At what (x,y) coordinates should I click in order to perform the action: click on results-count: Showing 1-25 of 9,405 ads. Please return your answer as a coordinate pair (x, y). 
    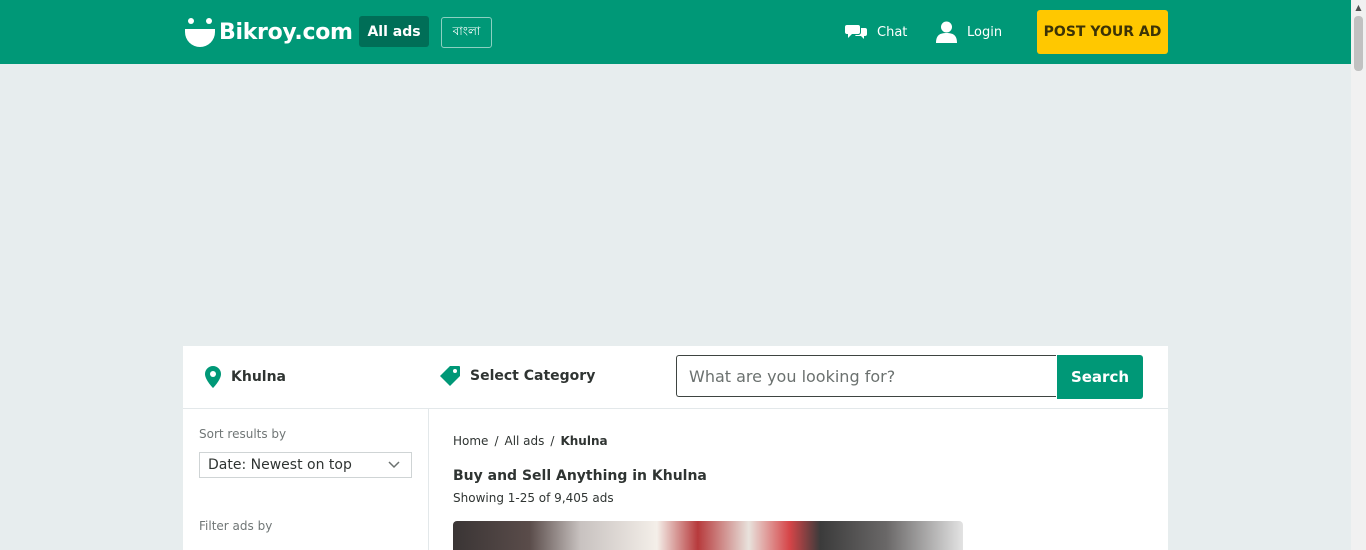
    Looking at the image, I should click on (533, 498).